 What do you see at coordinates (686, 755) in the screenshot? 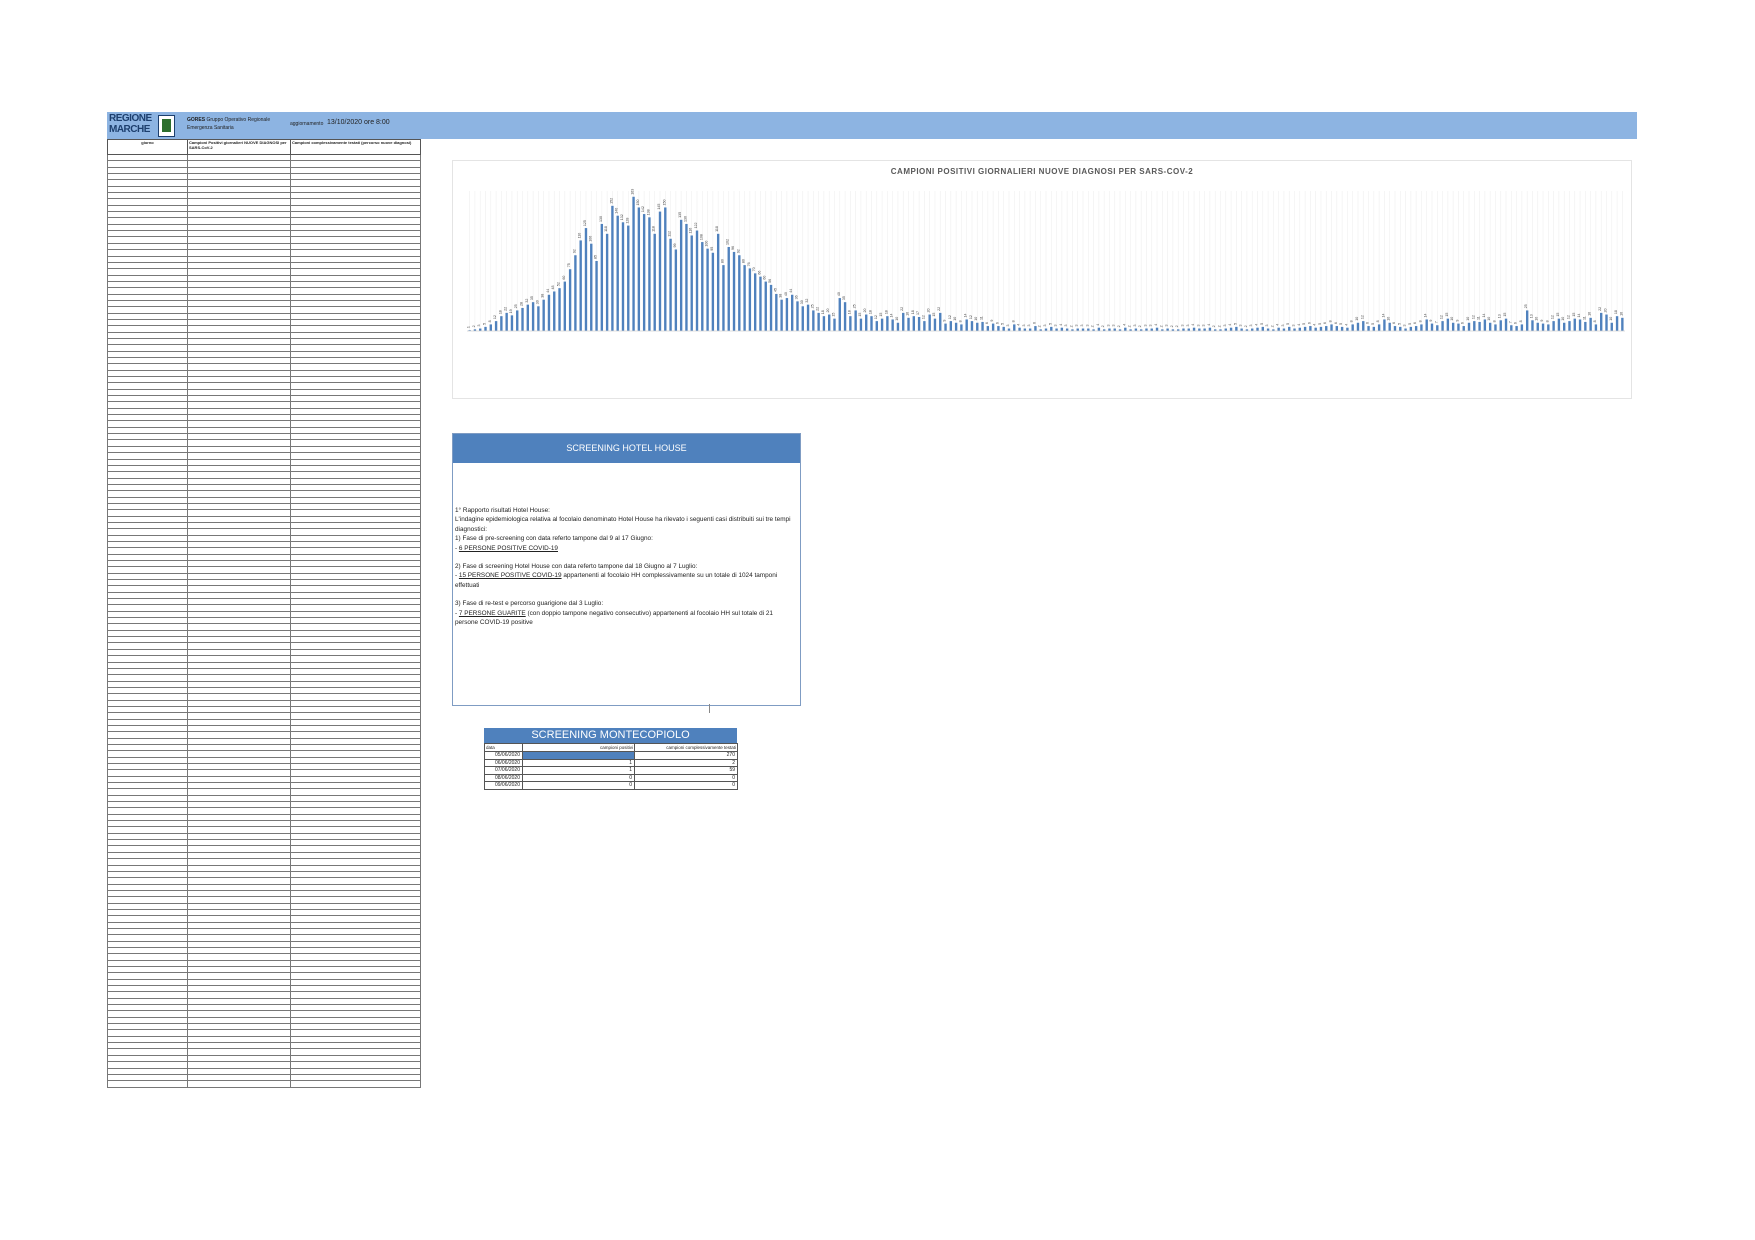
I see `cell-testati: 270` at bounding box center [686, 755].